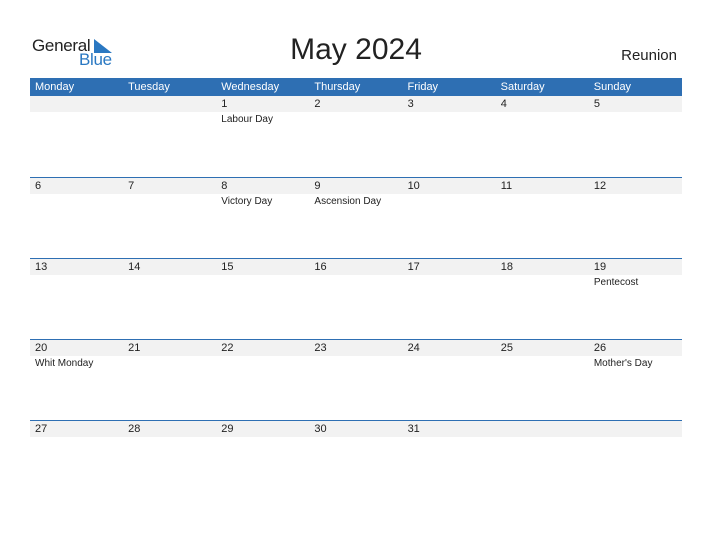 This screenshot has width=712, height=550. Describe the element at coordinates (76, 218) in the screenshot. I see `day-cell: 6` at that location.